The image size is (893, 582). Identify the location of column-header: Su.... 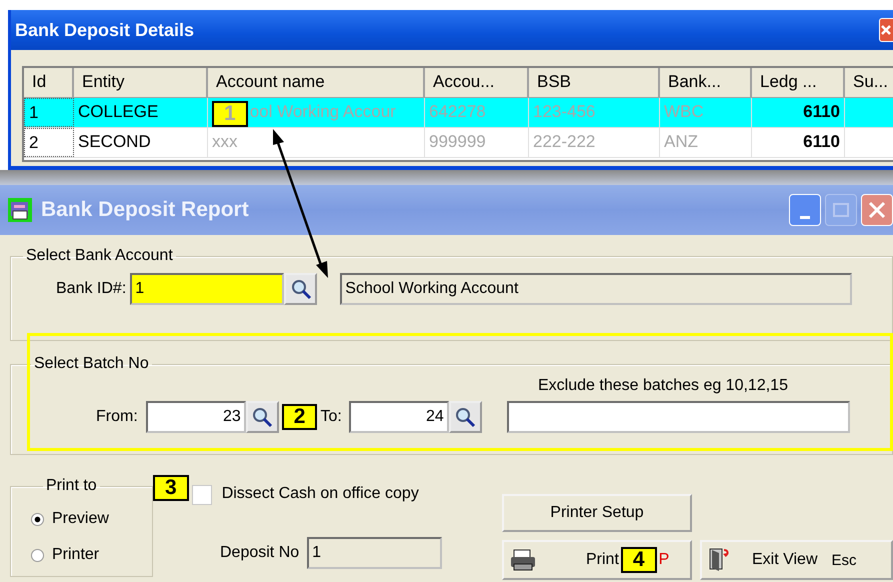
(869, 83).